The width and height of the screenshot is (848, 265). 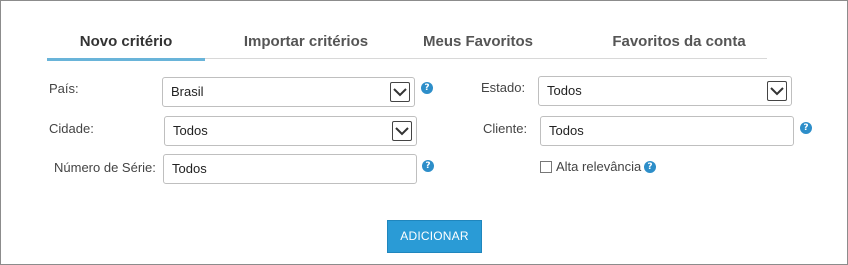 What do you see at coordinates (505, 128) in the screenshot?
I see `cliente-label: Cliente:` at bounding box center [505, 128].